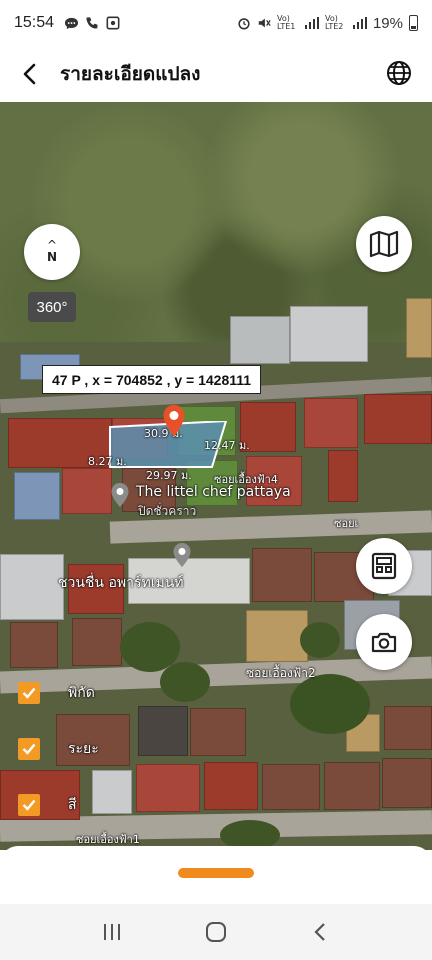 The image size is (432, 960). What do you see at coordinates (113, 22) in the screenshot?
I see `image-icon` at bounding box center [113, 22].